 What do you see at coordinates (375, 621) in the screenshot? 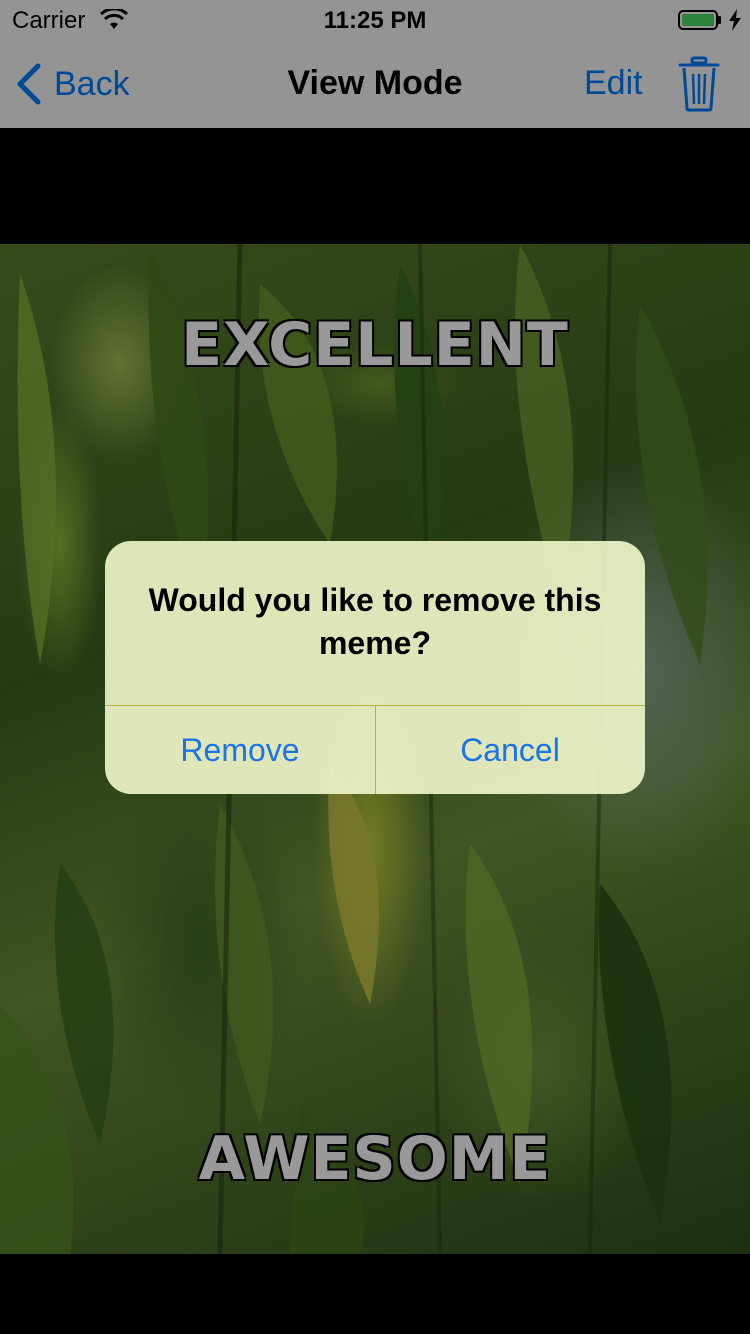
I see `alert-message: Would you like to remove this meme?` at bounding box center [375, 621].